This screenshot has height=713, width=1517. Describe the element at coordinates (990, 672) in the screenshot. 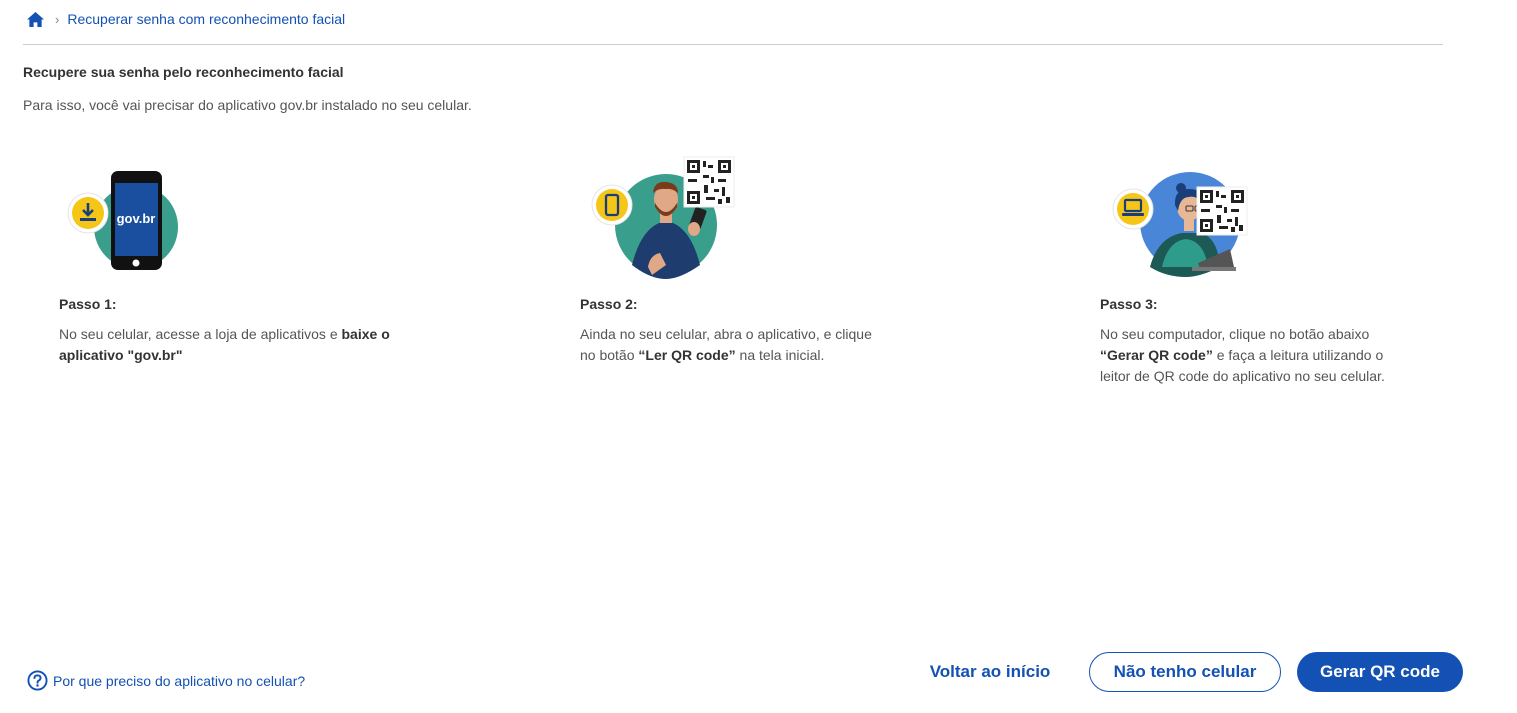

I see `back-to-start-button: Voltar ao início` at that location.